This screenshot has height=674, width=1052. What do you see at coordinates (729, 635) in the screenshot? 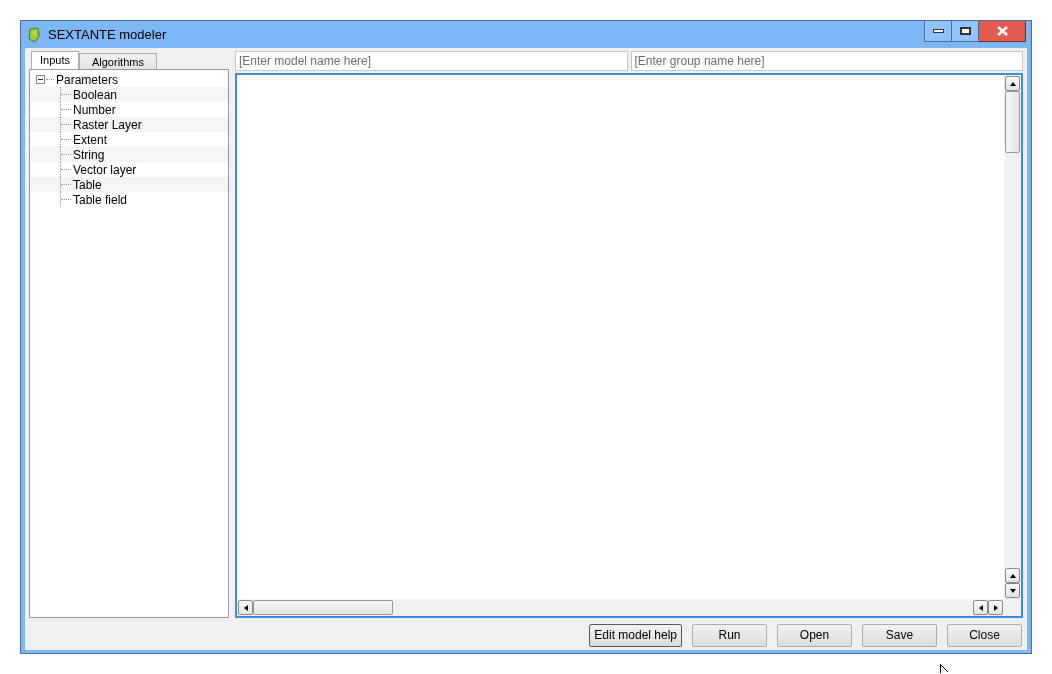
I see `dialog-button: Run` at bounding box center [729, 635].